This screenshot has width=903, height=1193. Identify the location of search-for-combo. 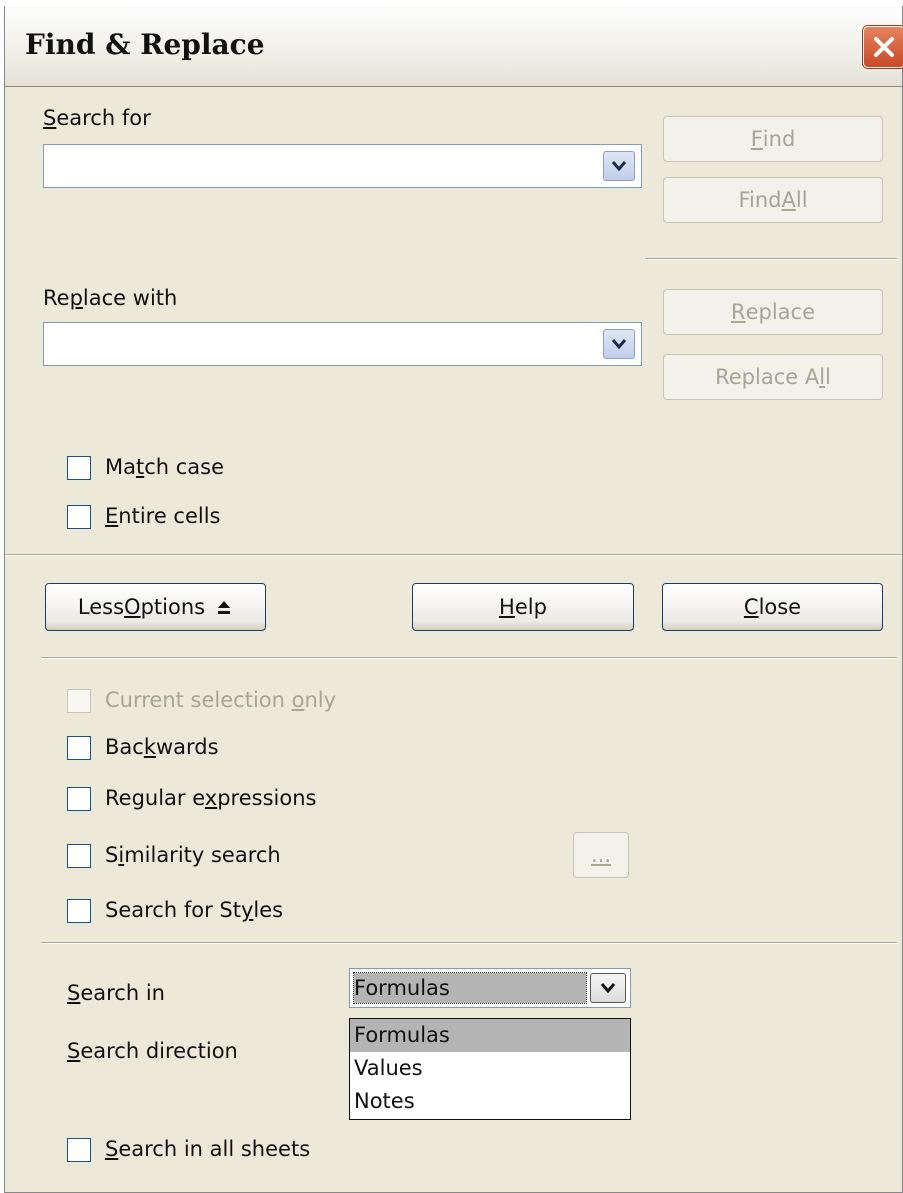
(342, 166).